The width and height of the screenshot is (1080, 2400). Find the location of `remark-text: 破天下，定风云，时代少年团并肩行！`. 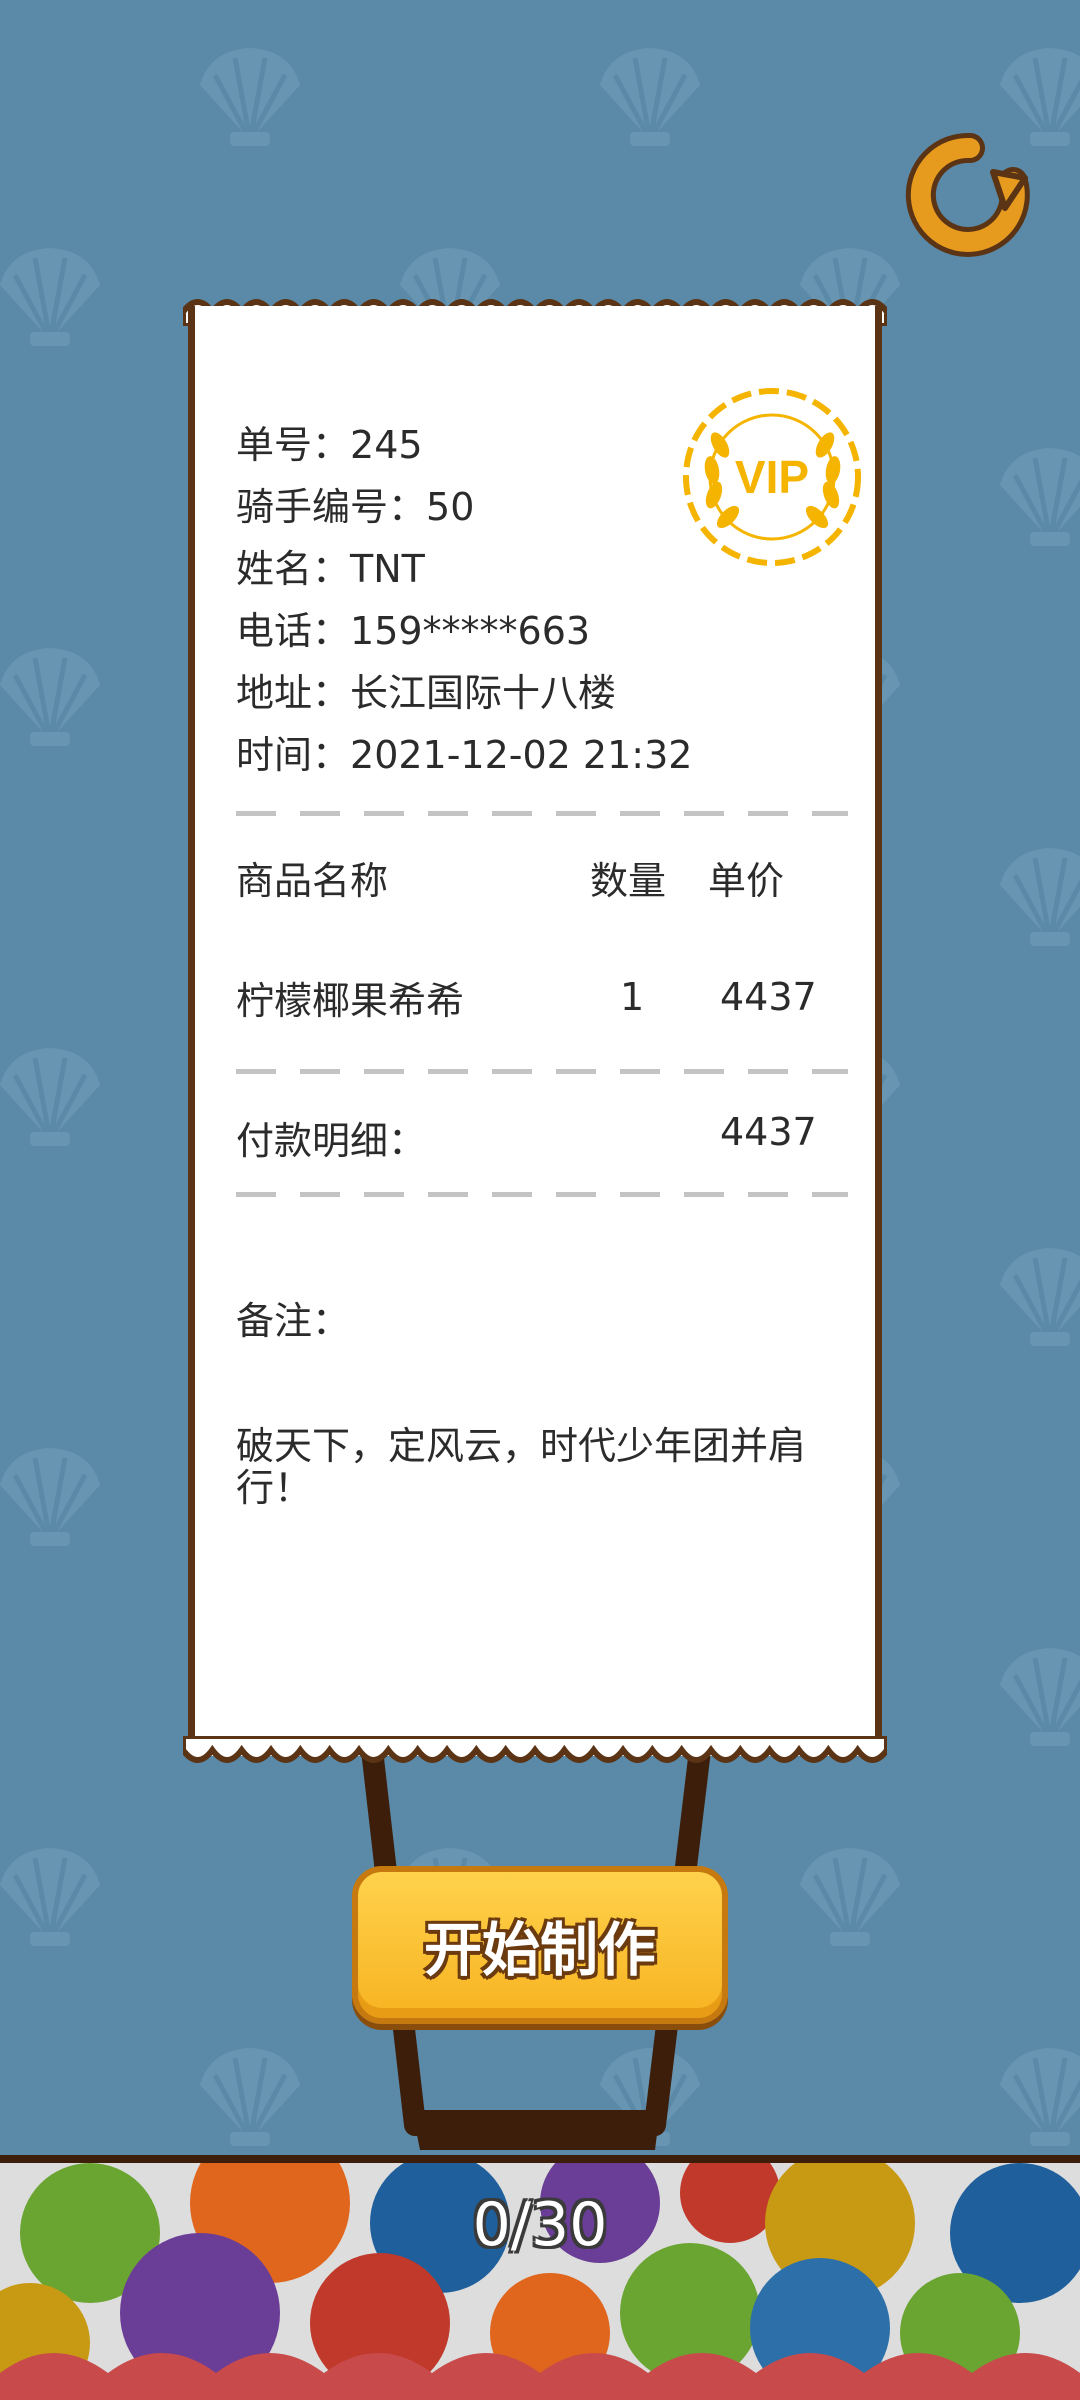

remark-text: 破天下，定风云，时代少年团并肩行！ is located at coordinates (521, 1467).